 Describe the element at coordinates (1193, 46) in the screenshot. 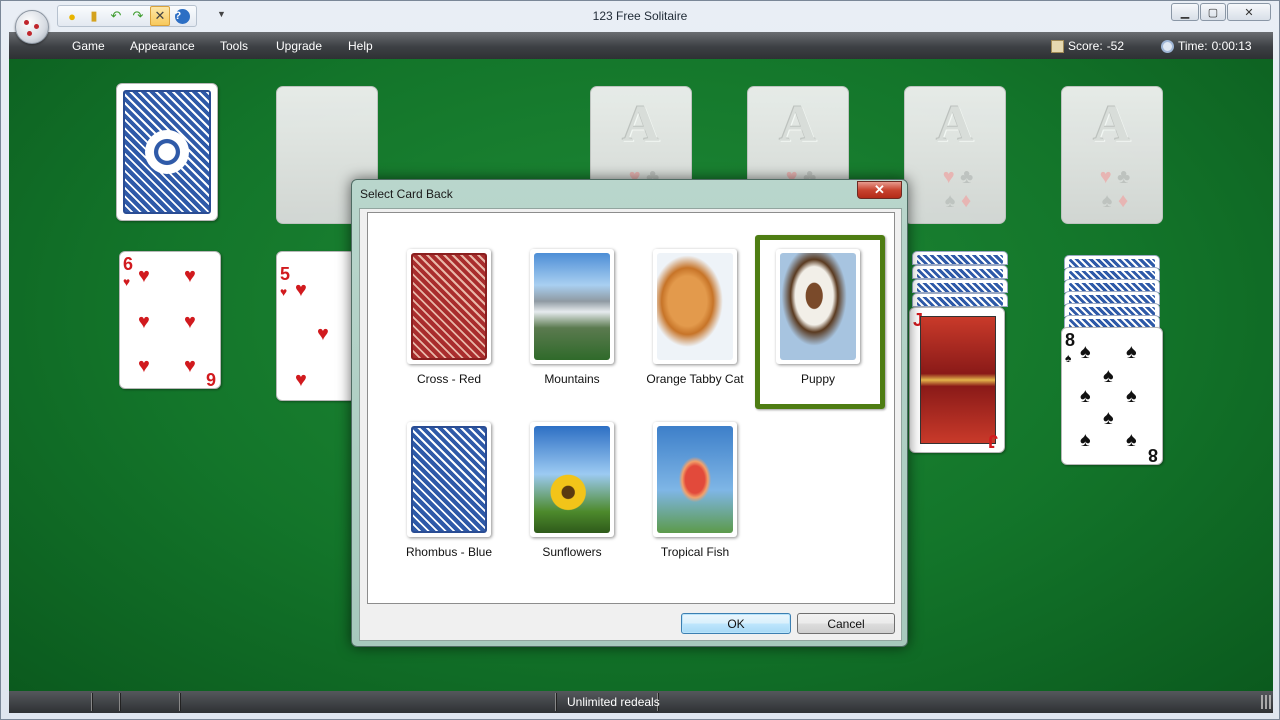

I see `time-label: Time:` at that location.